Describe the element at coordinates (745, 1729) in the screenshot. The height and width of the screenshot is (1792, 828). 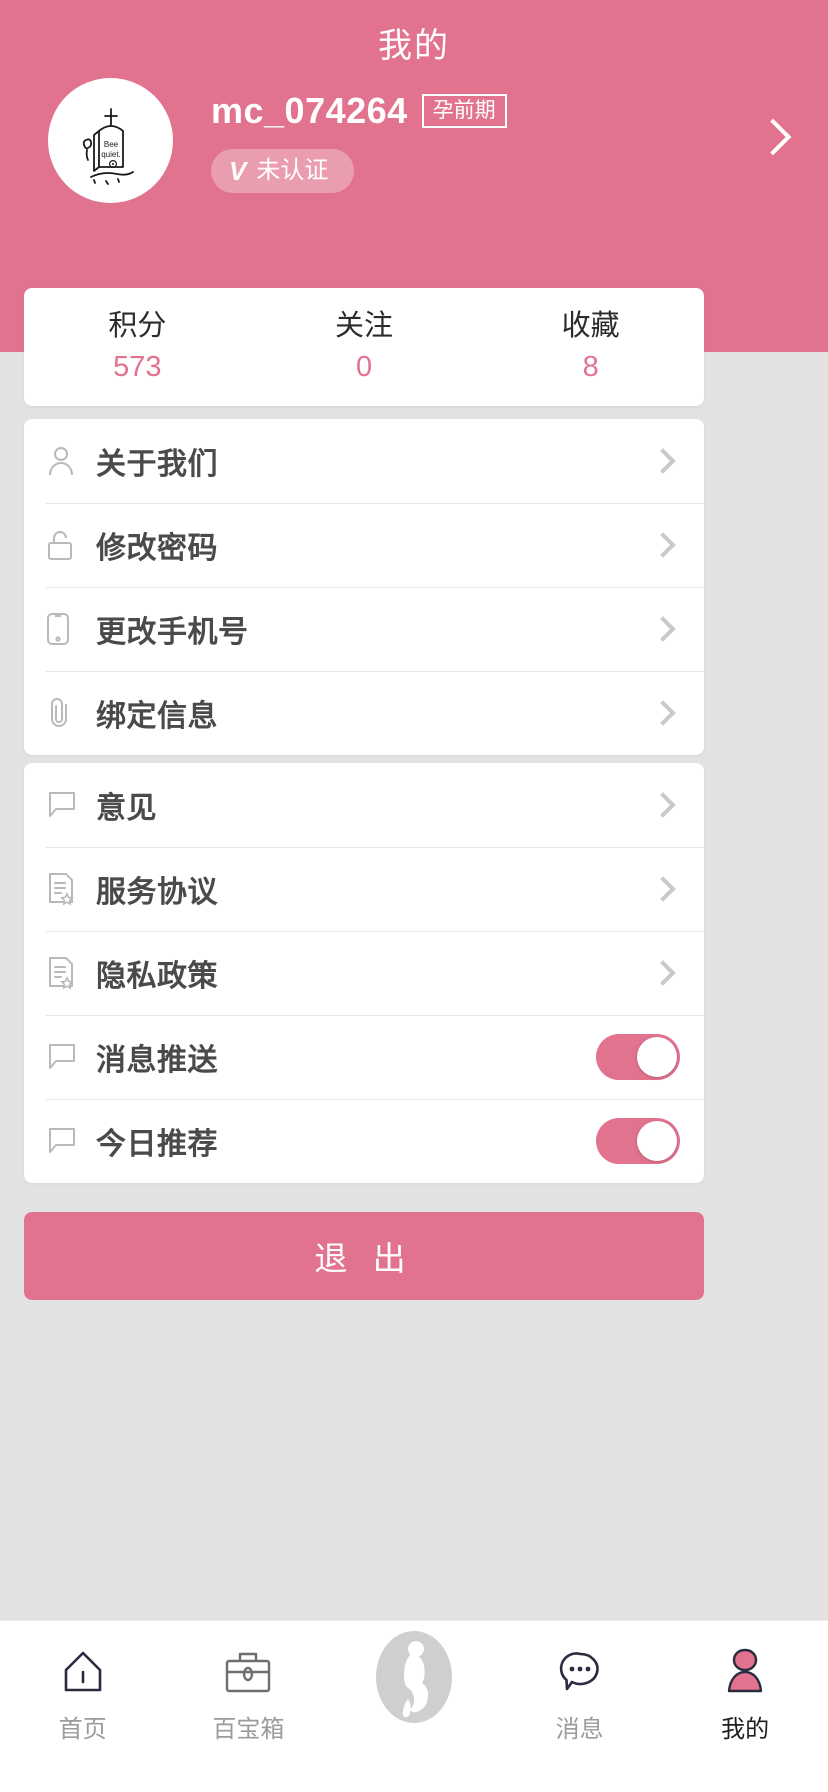
I see `nav-label: 我的` at that location.